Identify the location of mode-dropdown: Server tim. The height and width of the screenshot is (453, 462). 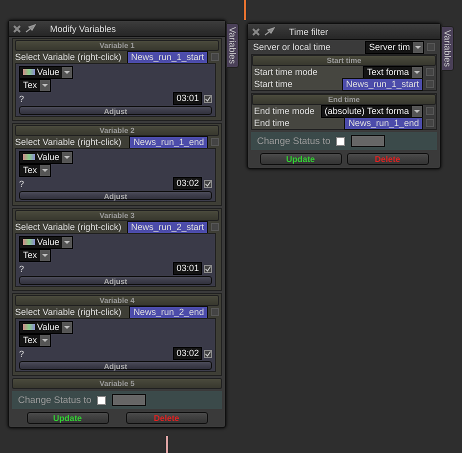
(394, 47).